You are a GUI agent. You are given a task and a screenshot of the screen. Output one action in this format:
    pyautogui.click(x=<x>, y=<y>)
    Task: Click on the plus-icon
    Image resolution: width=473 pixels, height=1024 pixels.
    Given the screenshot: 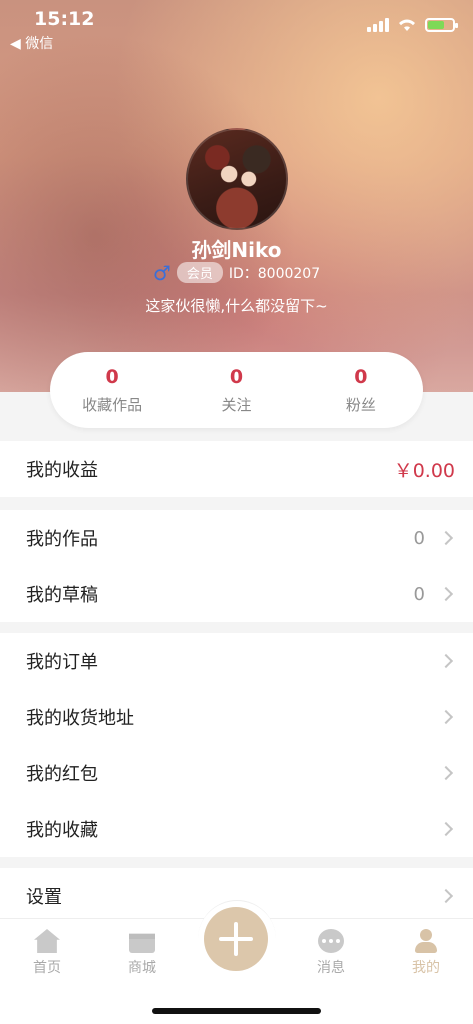 What is the action you would take?
    pyautogui.click(x=236, y=939)
    